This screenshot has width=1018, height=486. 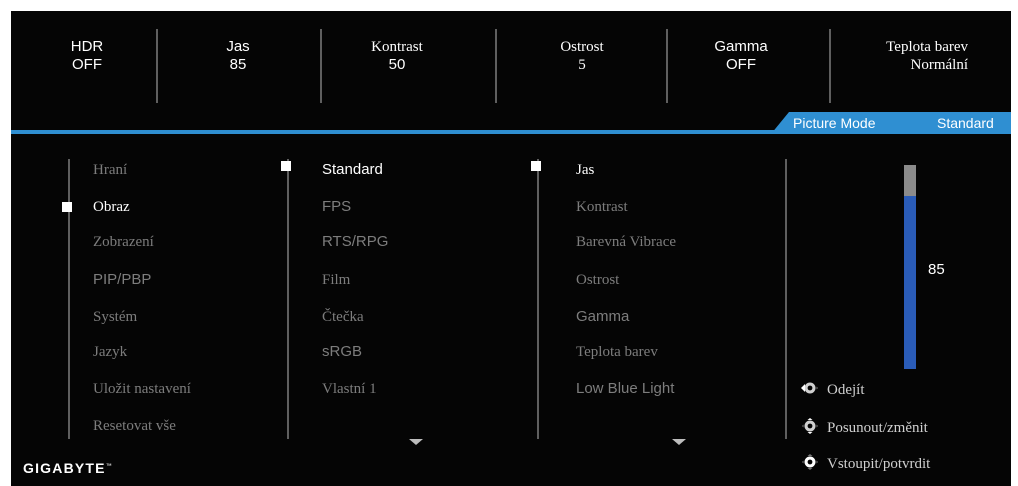 I want to click on picture-mode-marker, so click(x=286, y=166).